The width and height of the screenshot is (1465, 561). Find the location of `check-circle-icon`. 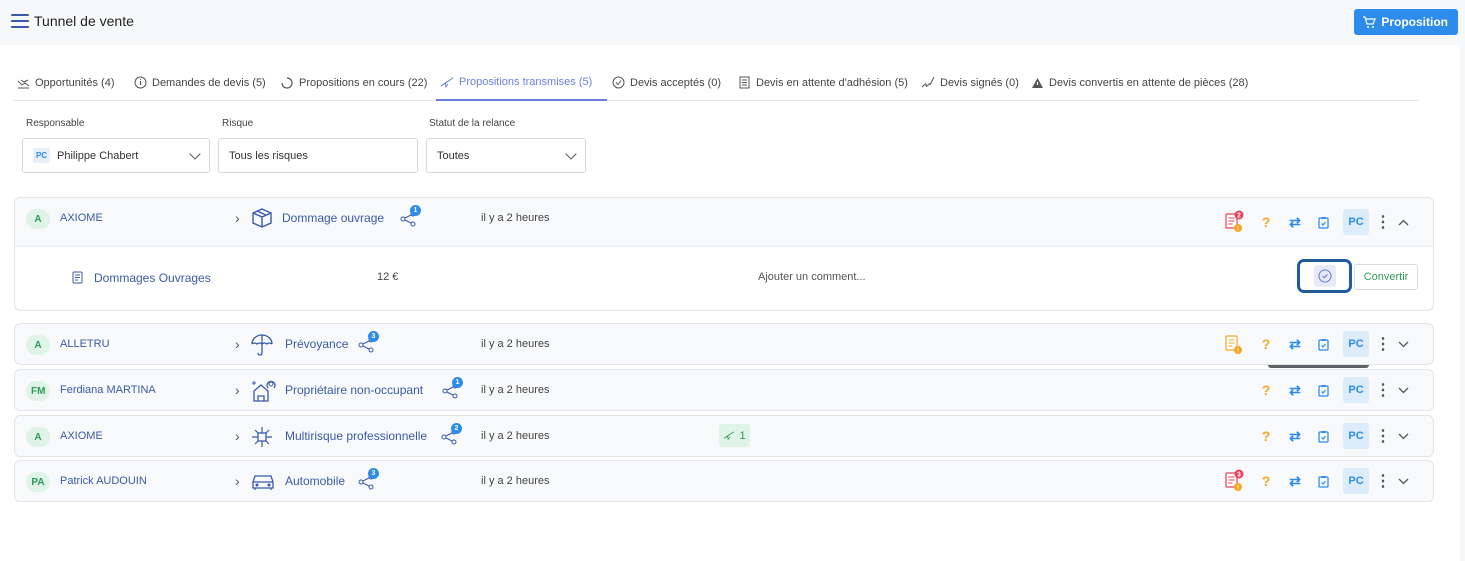

check-circle-icon is located at coordinates (1324, 276).